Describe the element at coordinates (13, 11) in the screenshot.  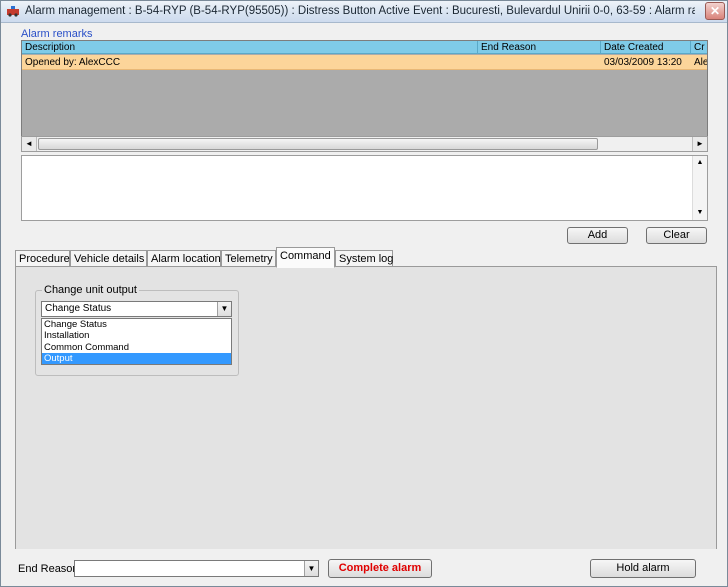
I see `alarm-app-icon` at that location.